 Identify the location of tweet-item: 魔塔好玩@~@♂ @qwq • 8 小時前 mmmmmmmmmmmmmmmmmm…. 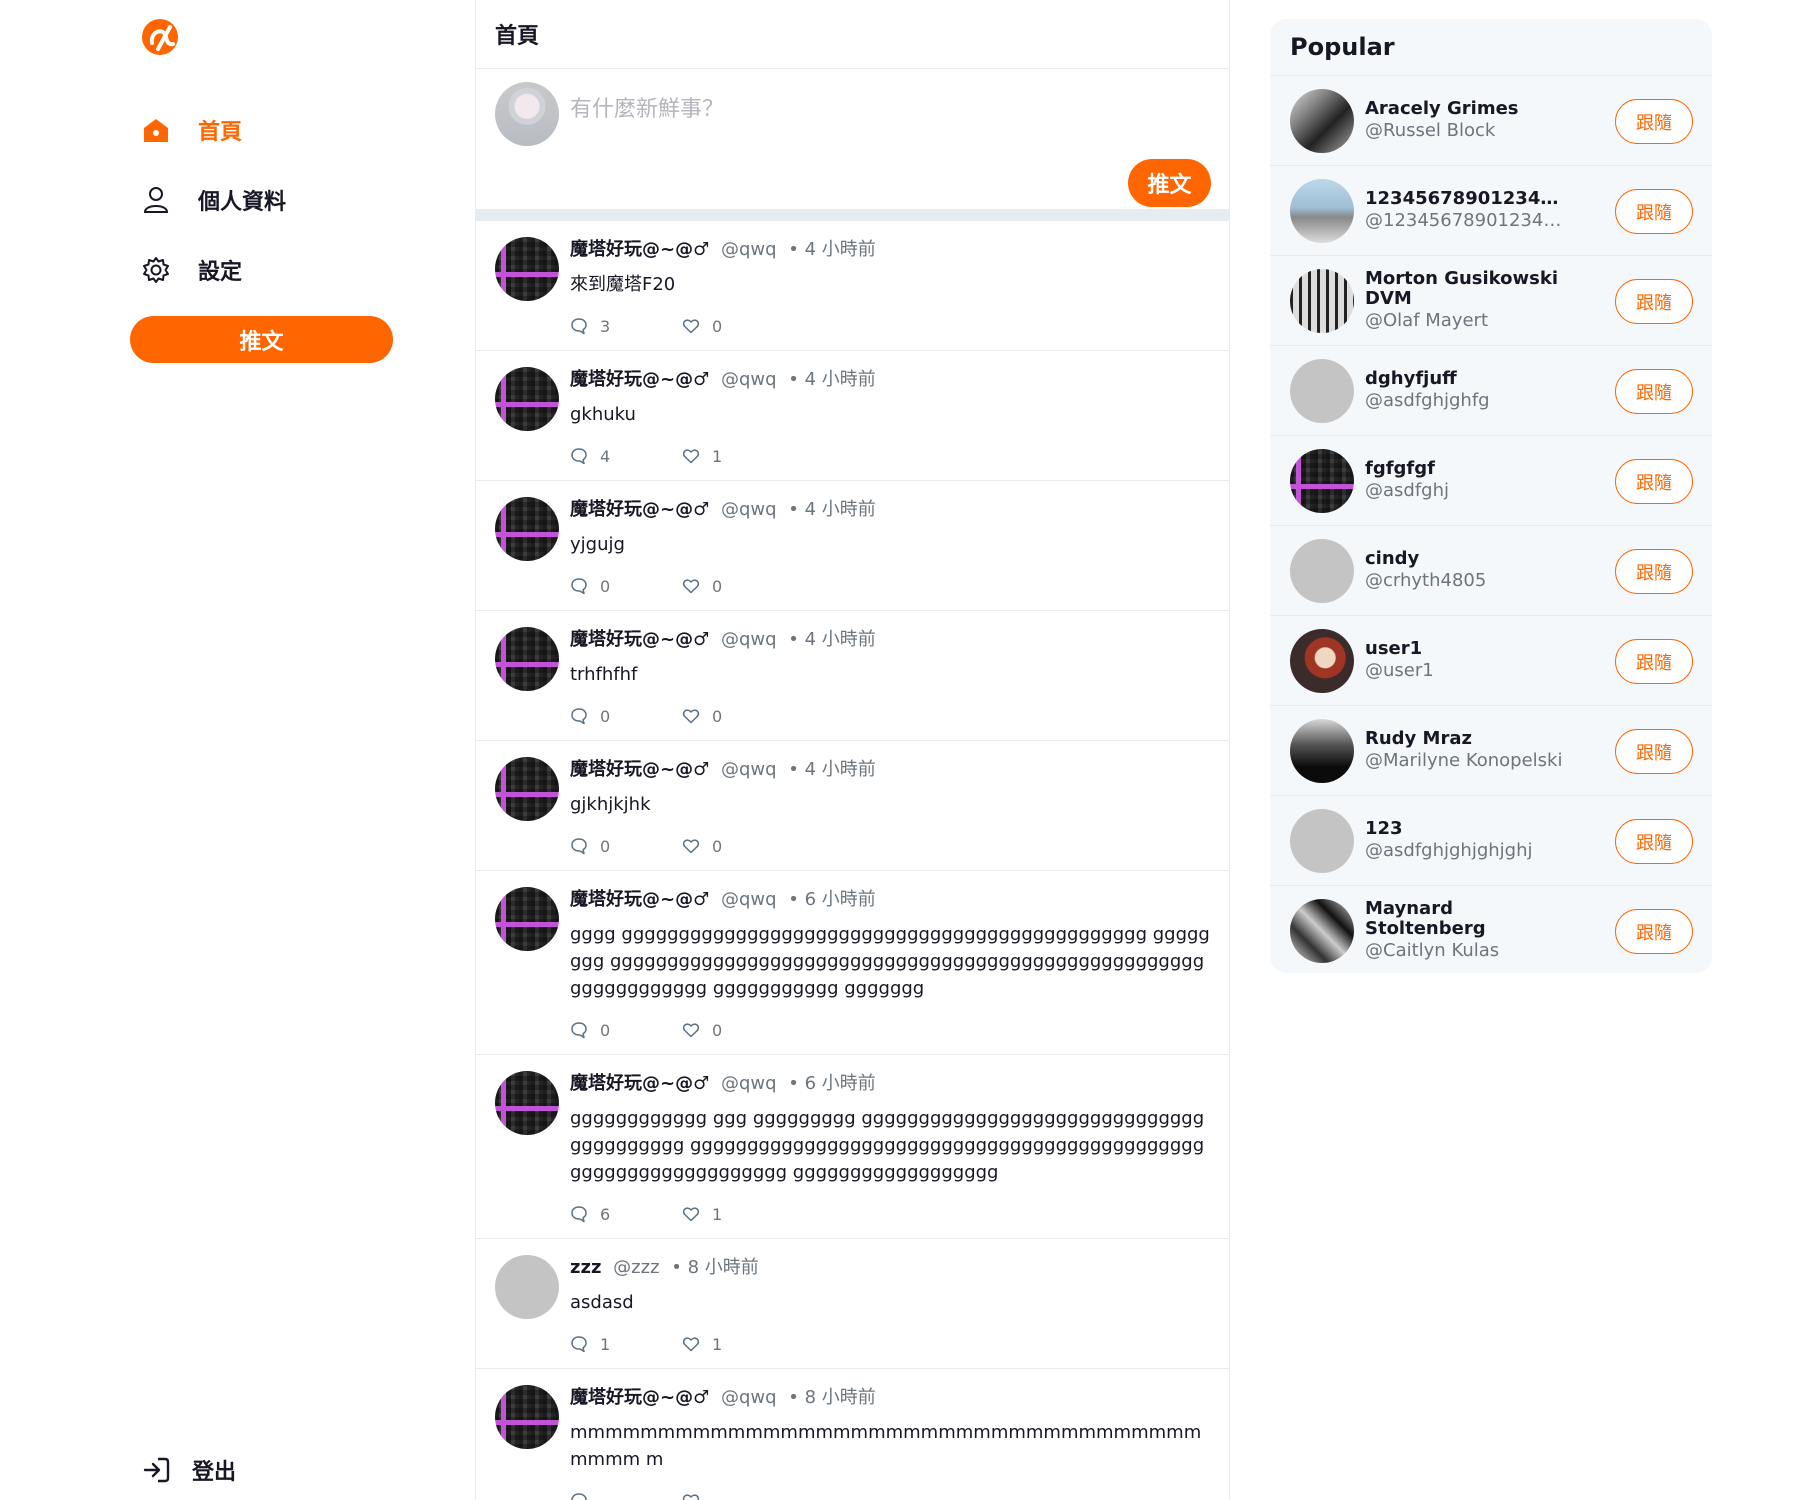
(852, 1434).